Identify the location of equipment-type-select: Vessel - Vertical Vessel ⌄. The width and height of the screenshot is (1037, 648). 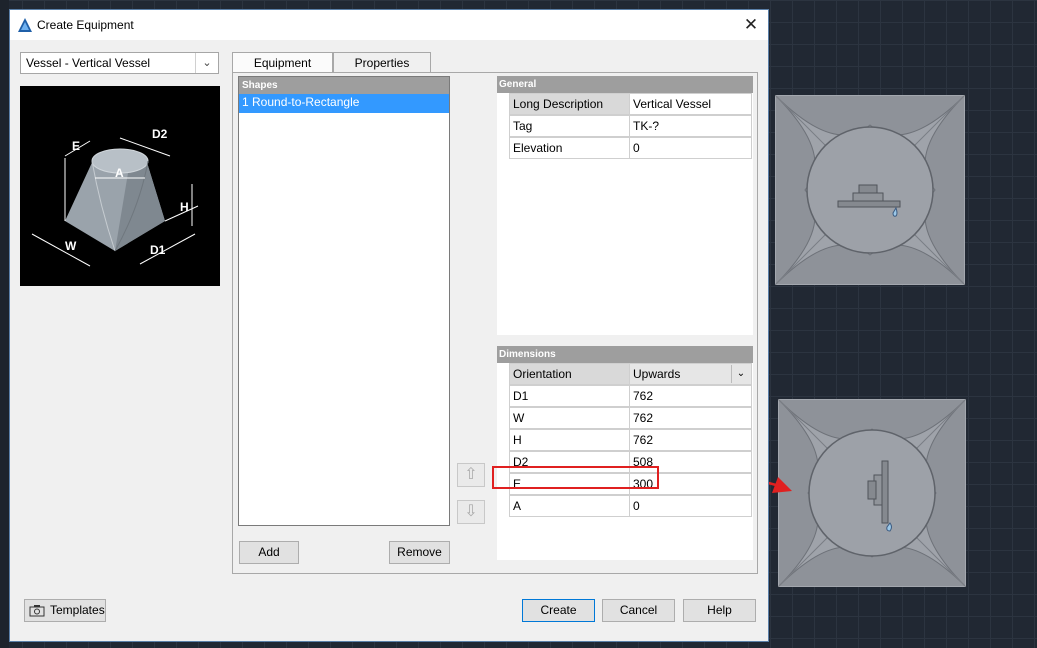
(119, 63).